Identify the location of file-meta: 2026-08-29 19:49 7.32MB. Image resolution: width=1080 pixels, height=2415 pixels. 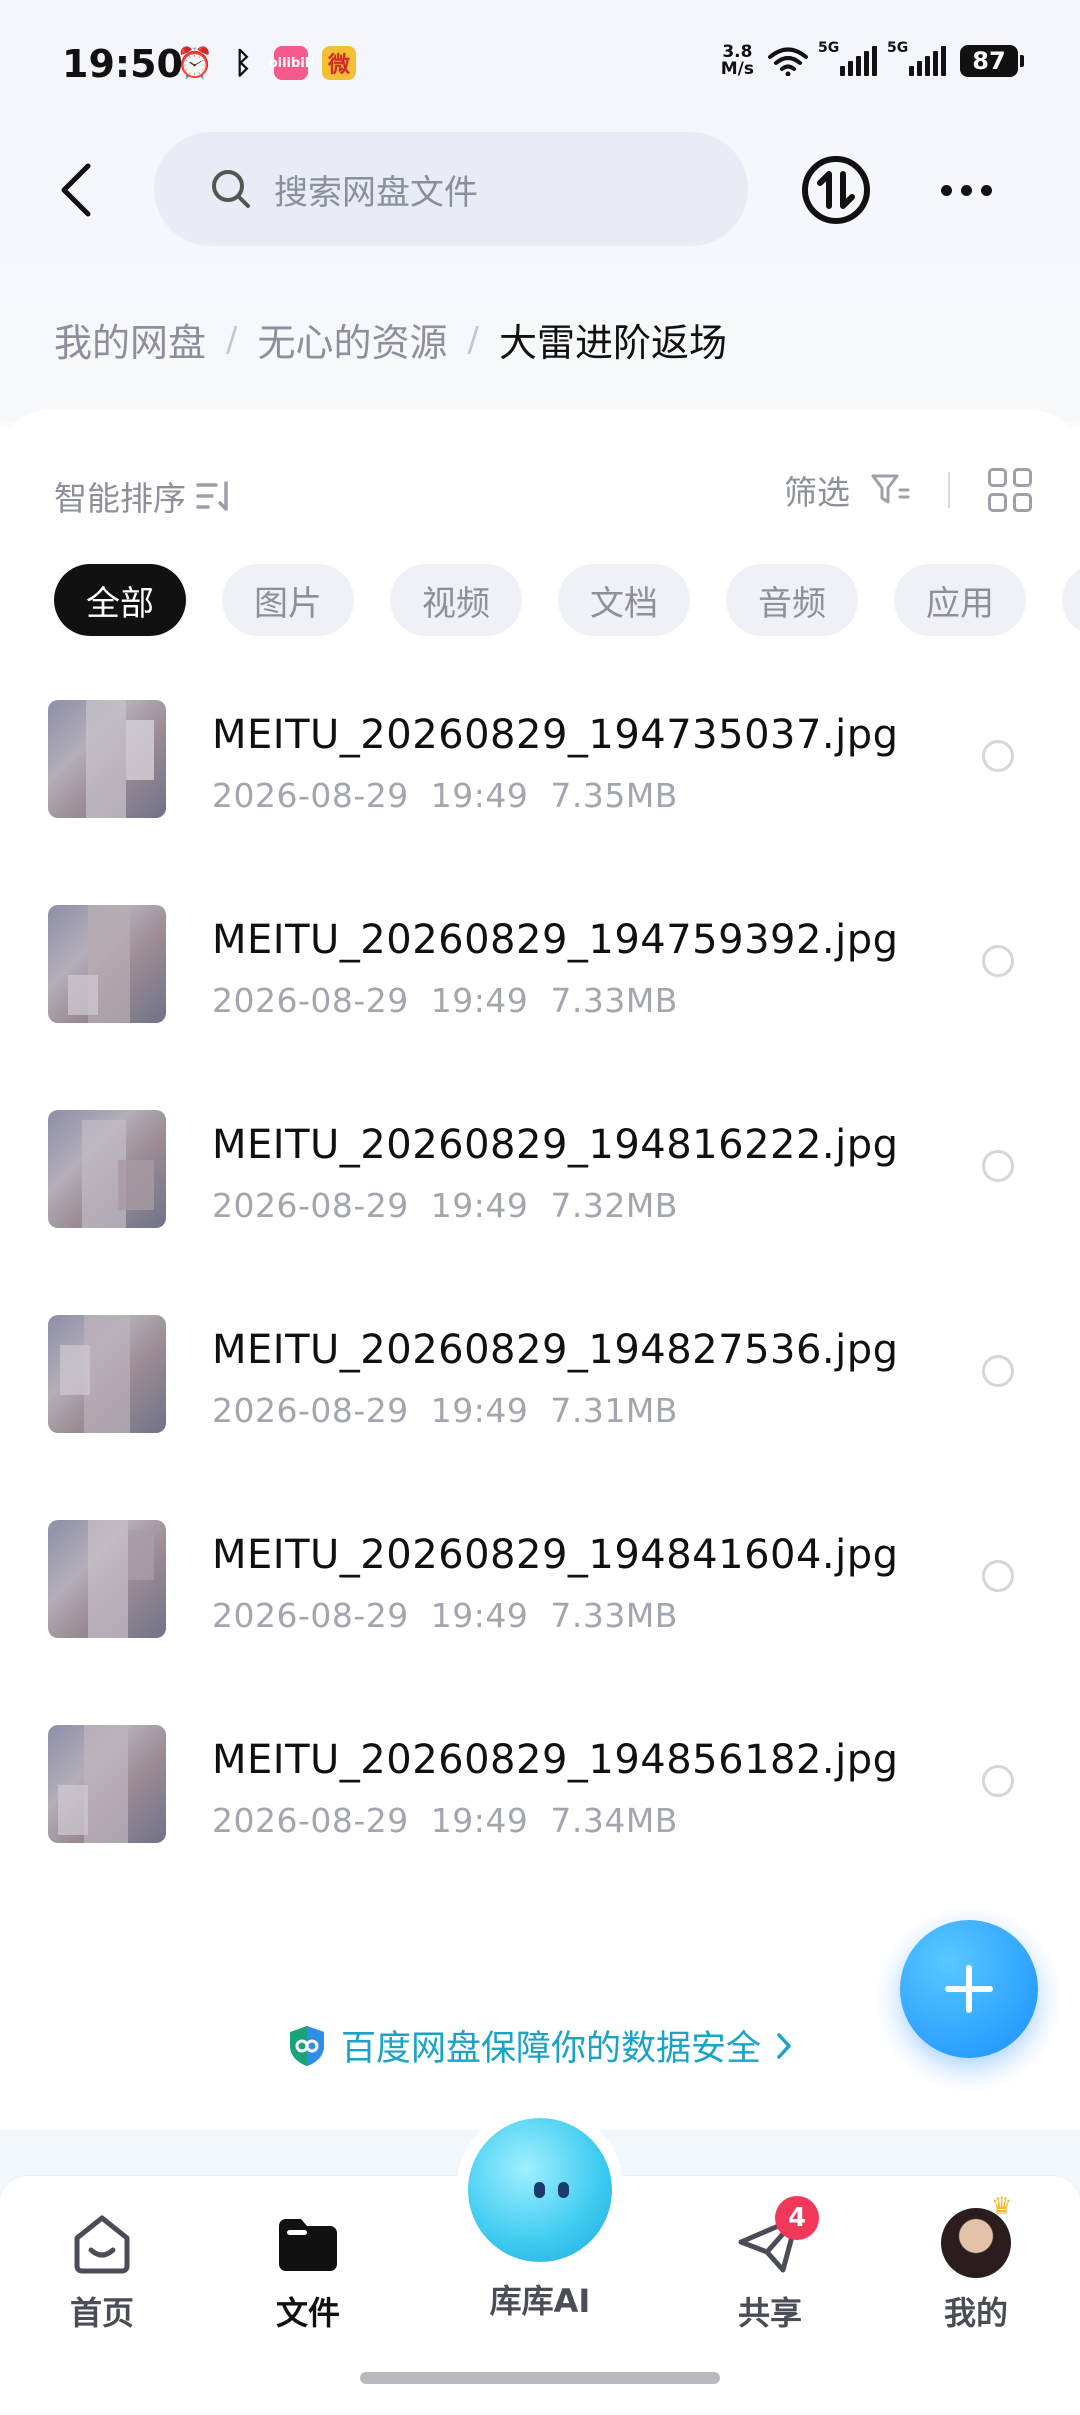
(445, 1205).